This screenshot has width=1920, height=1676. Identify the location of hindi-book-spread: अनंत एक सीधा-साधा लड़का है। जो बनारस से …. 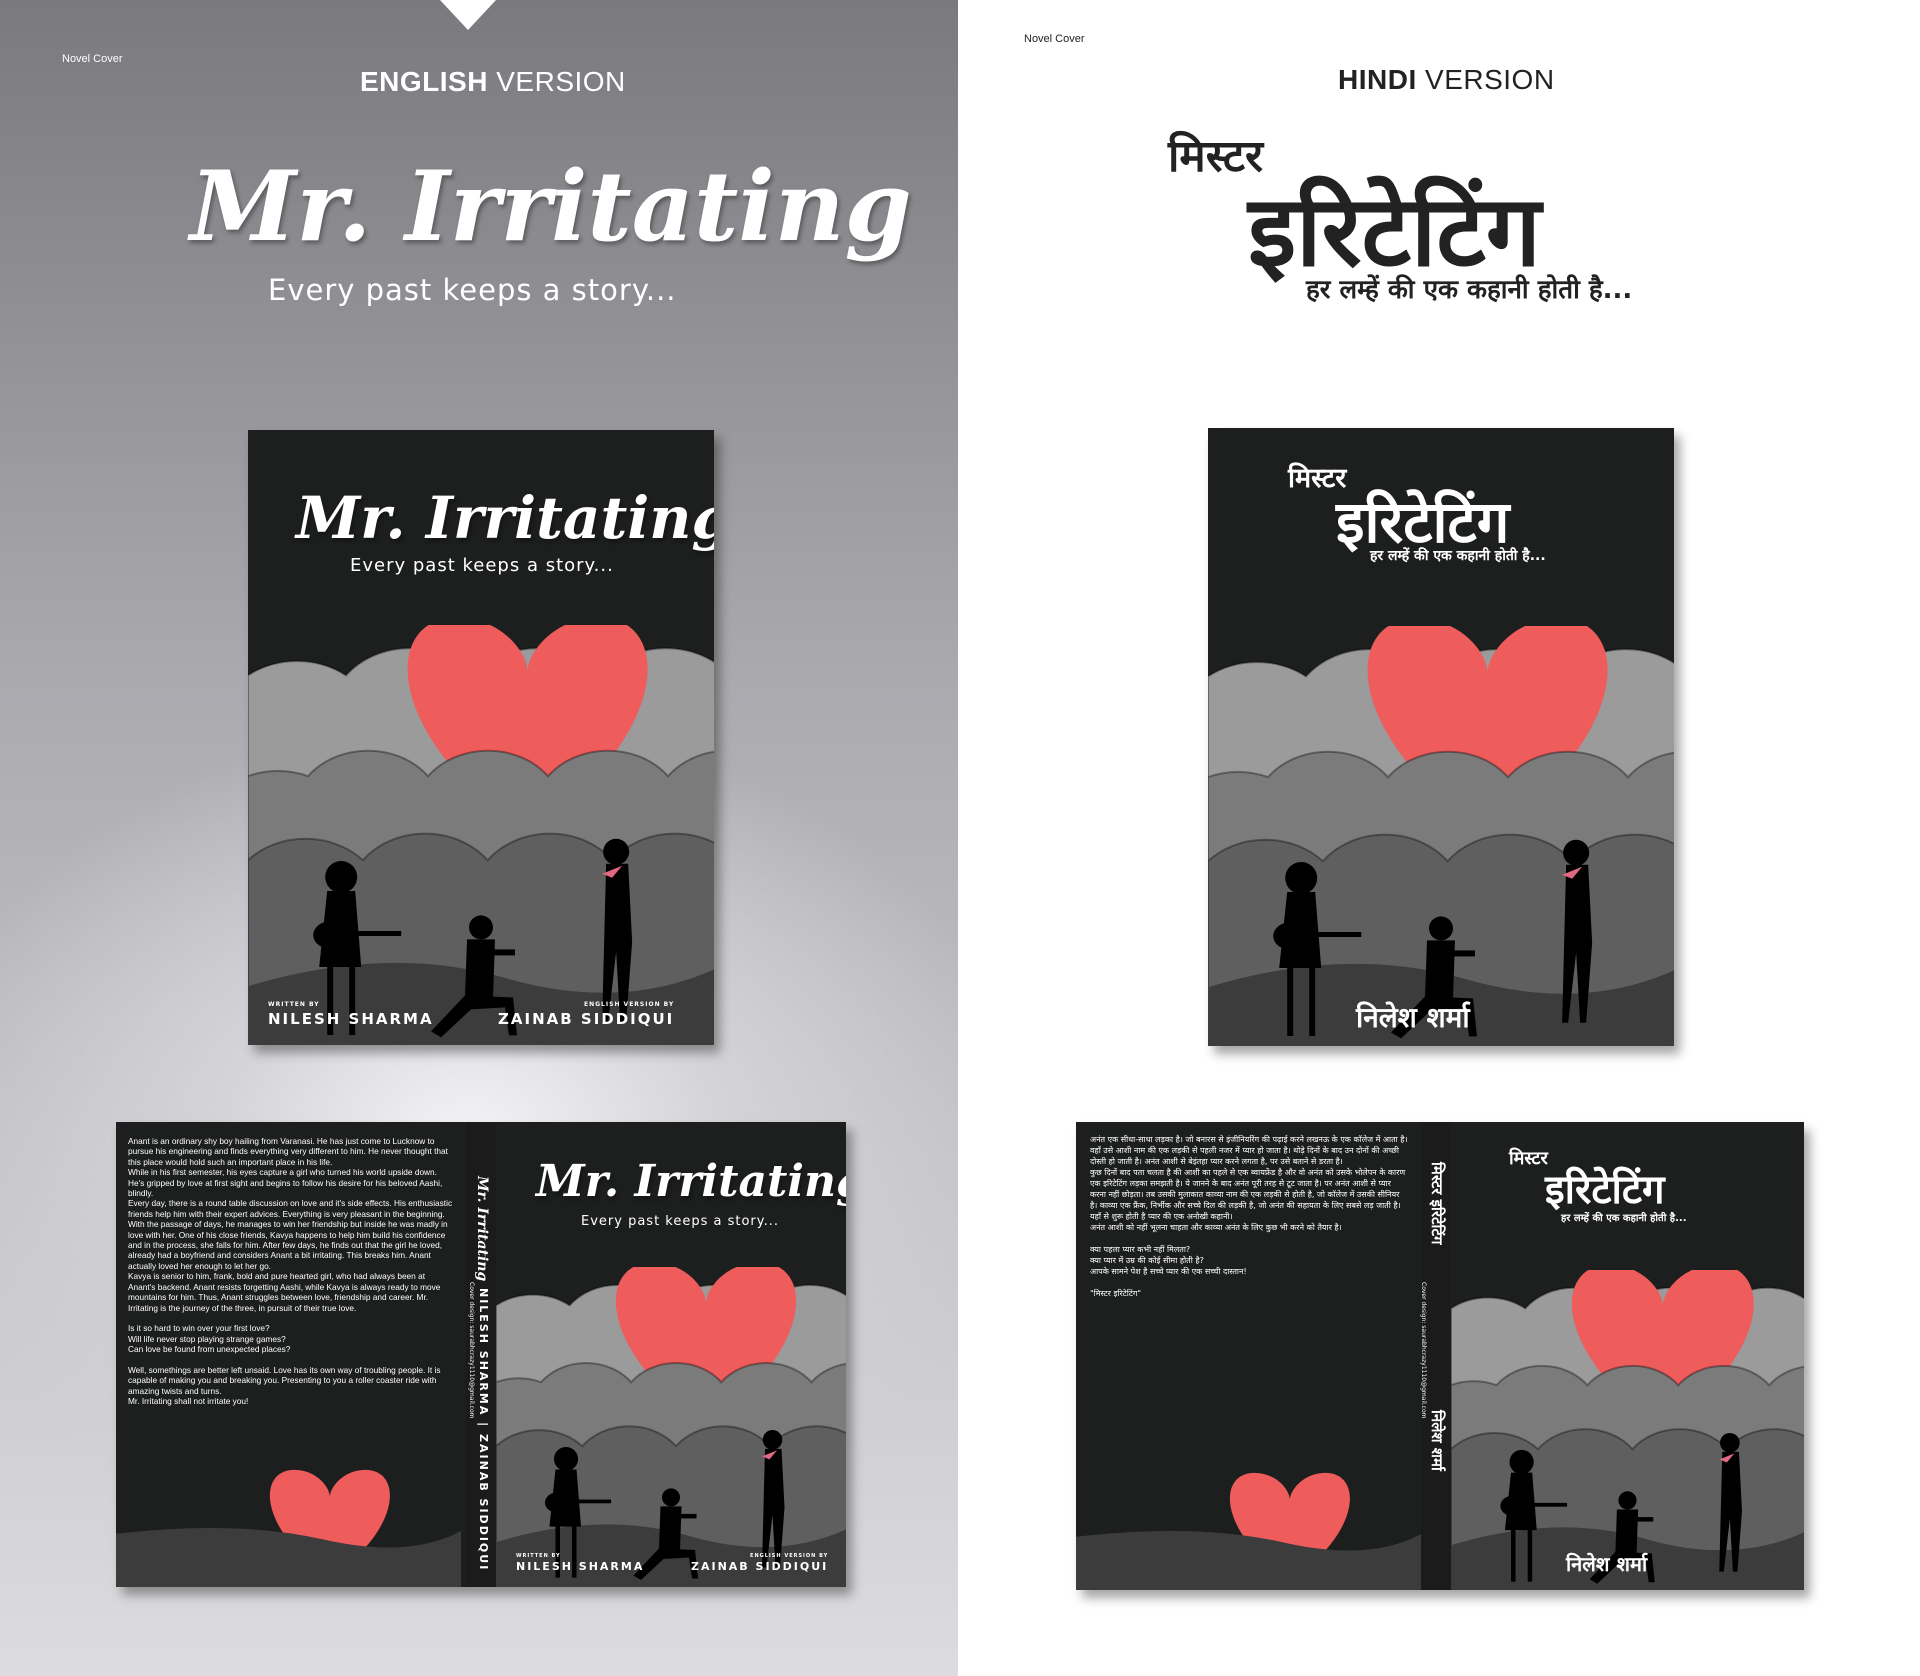
(1440, 1356).